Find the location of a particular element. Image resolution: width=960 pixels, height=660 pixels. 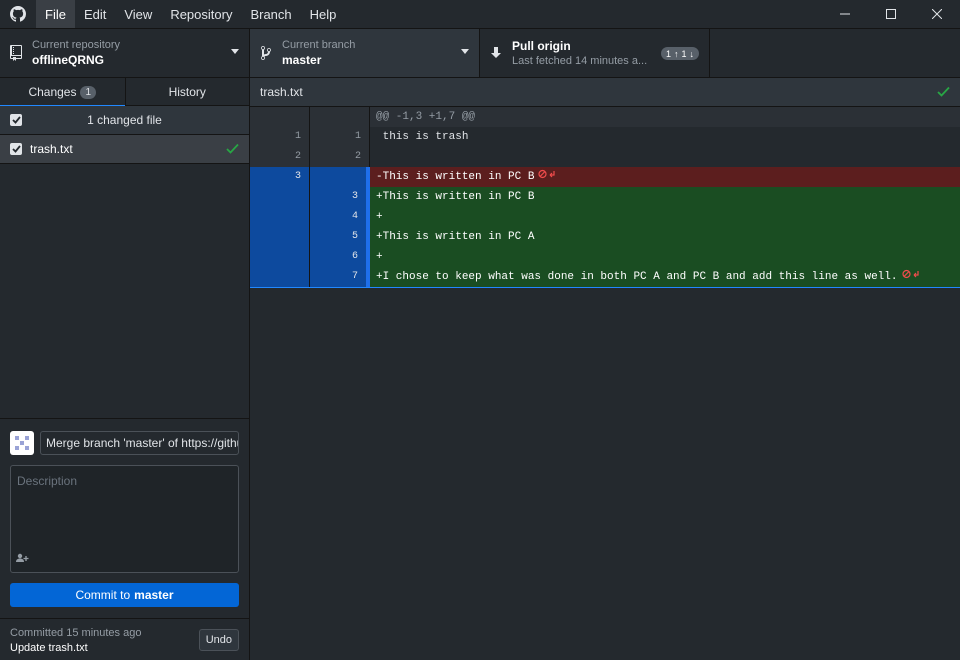

tab-history-label: History is located at coordinates (187, 92).